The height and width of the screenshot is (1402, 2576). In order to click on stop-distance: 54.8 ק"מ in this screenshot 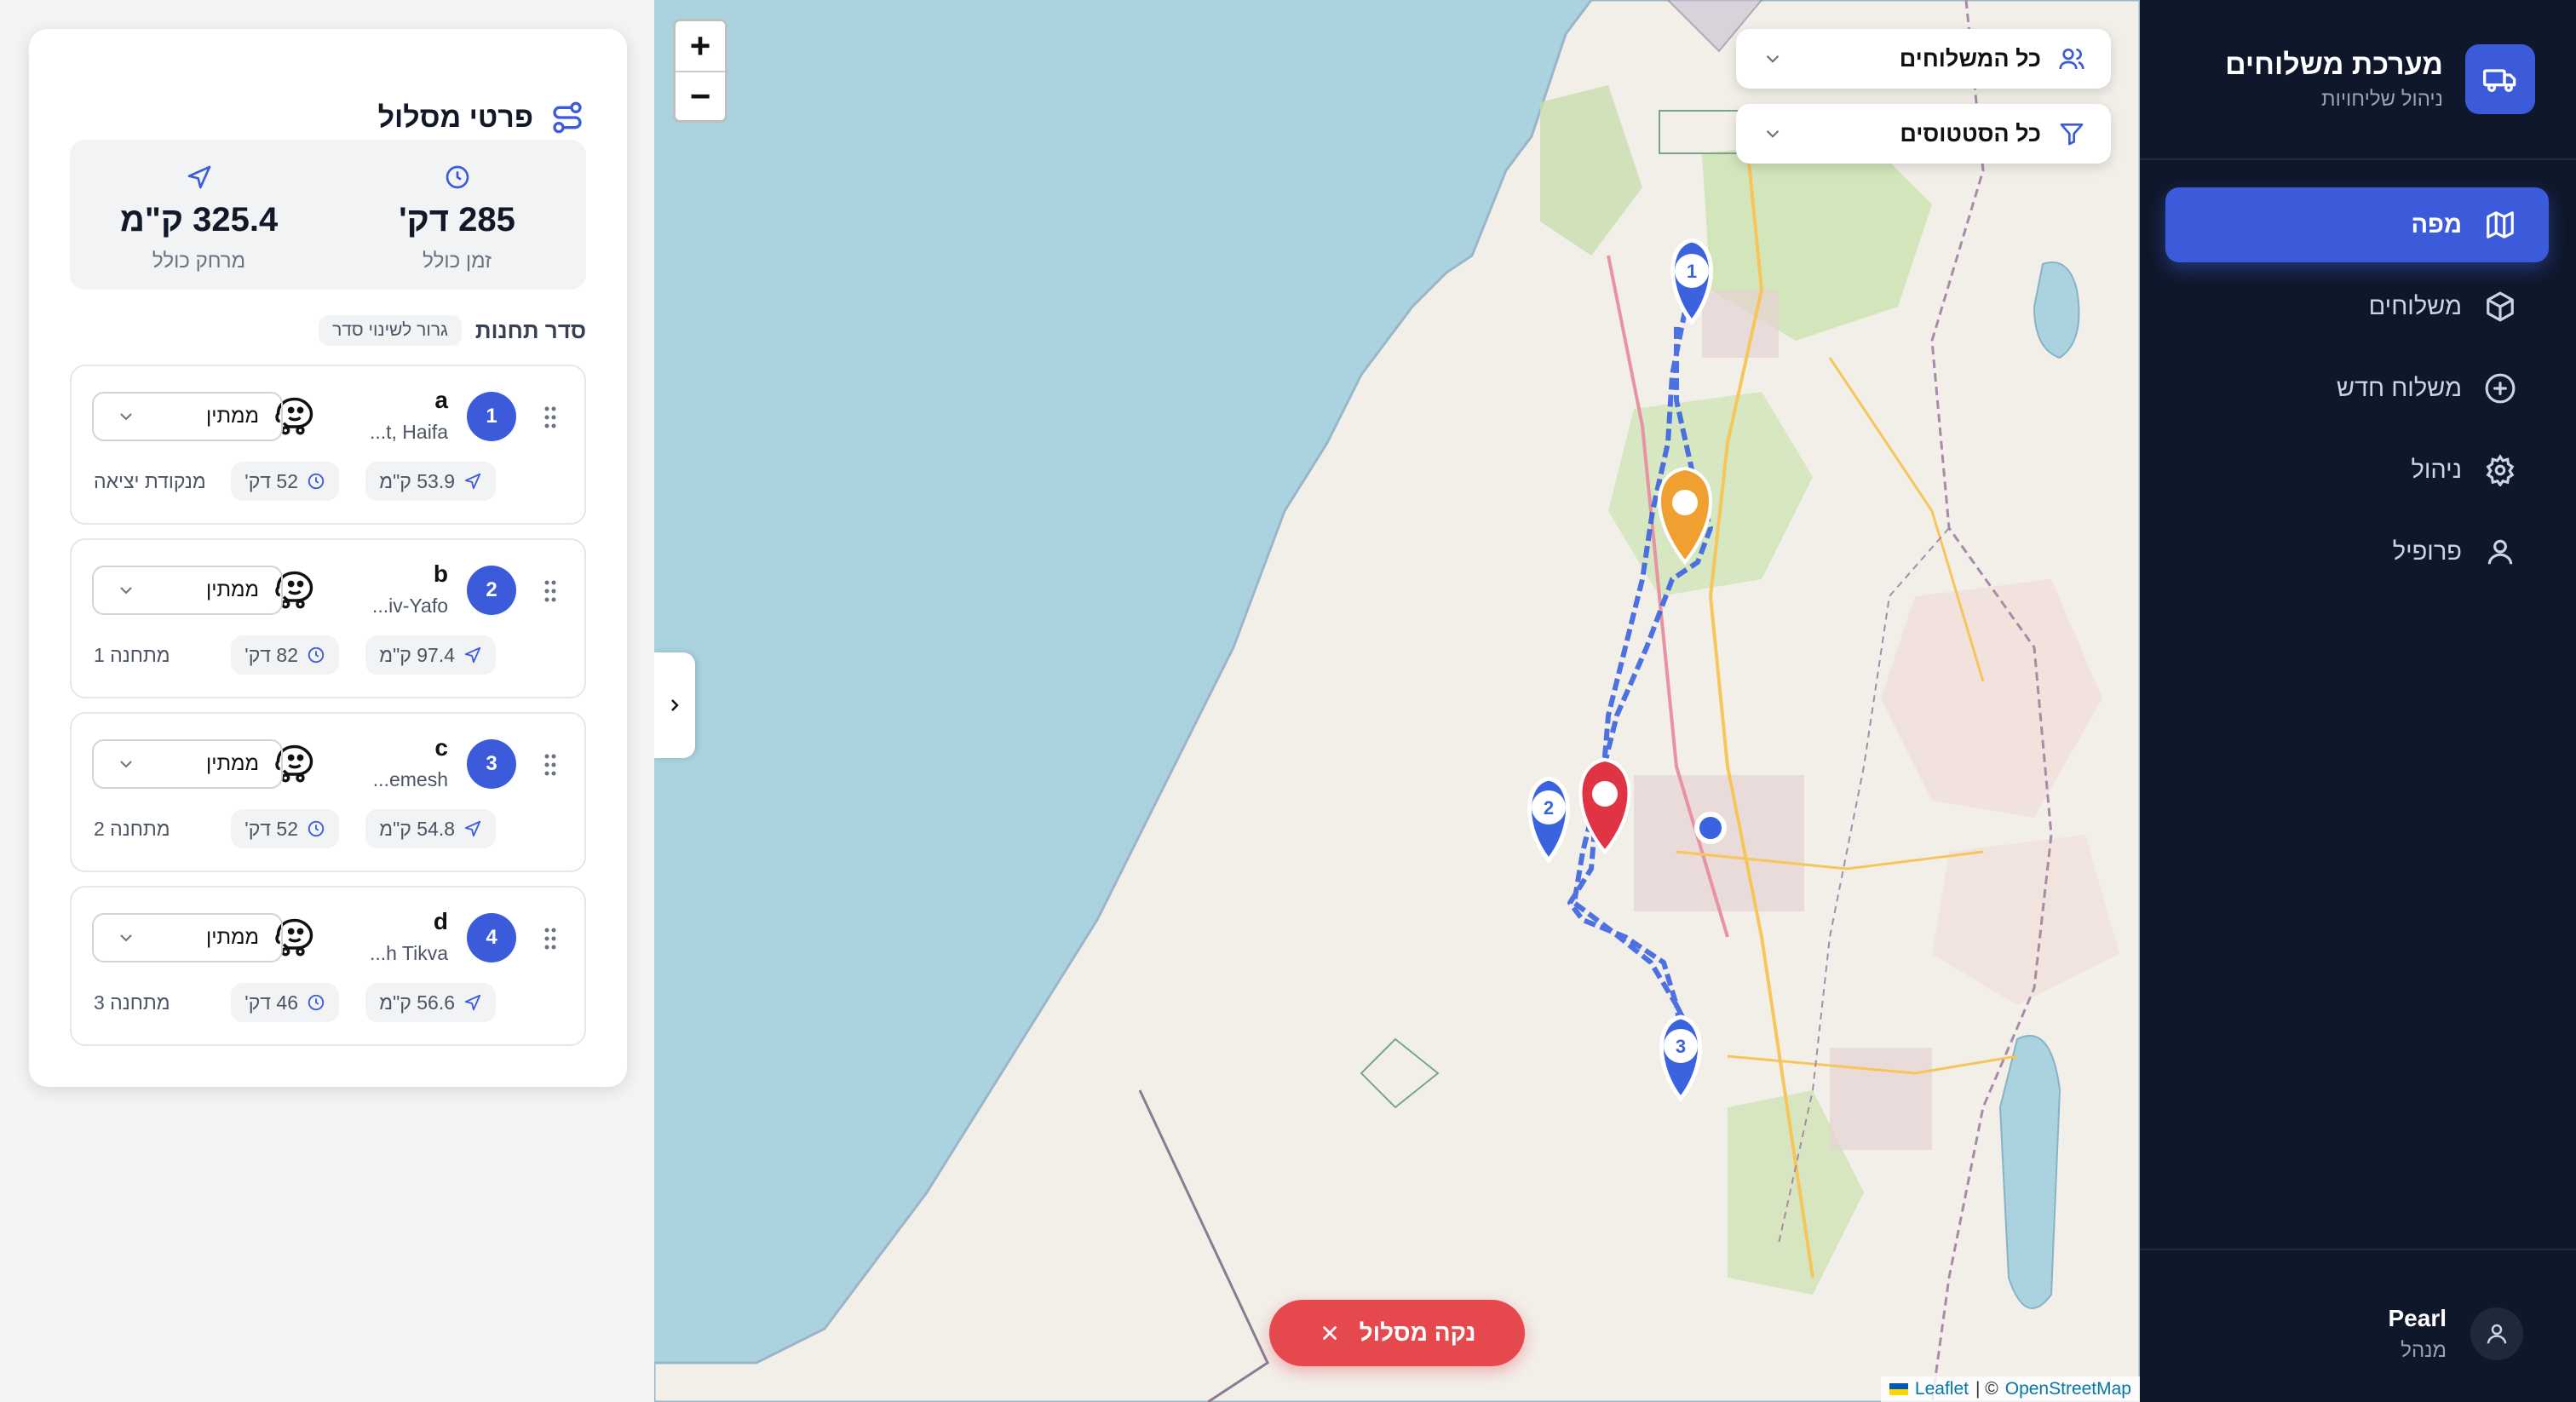, I will do `click(417, 828)`.